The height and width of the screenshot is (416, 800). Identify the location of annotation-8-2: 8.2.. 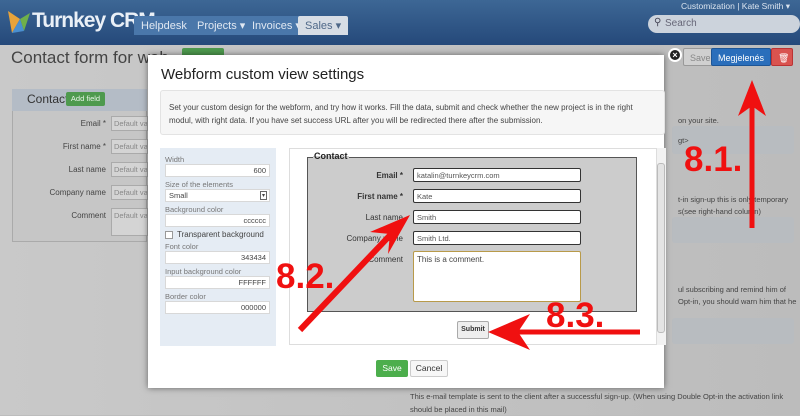
(305, 276).